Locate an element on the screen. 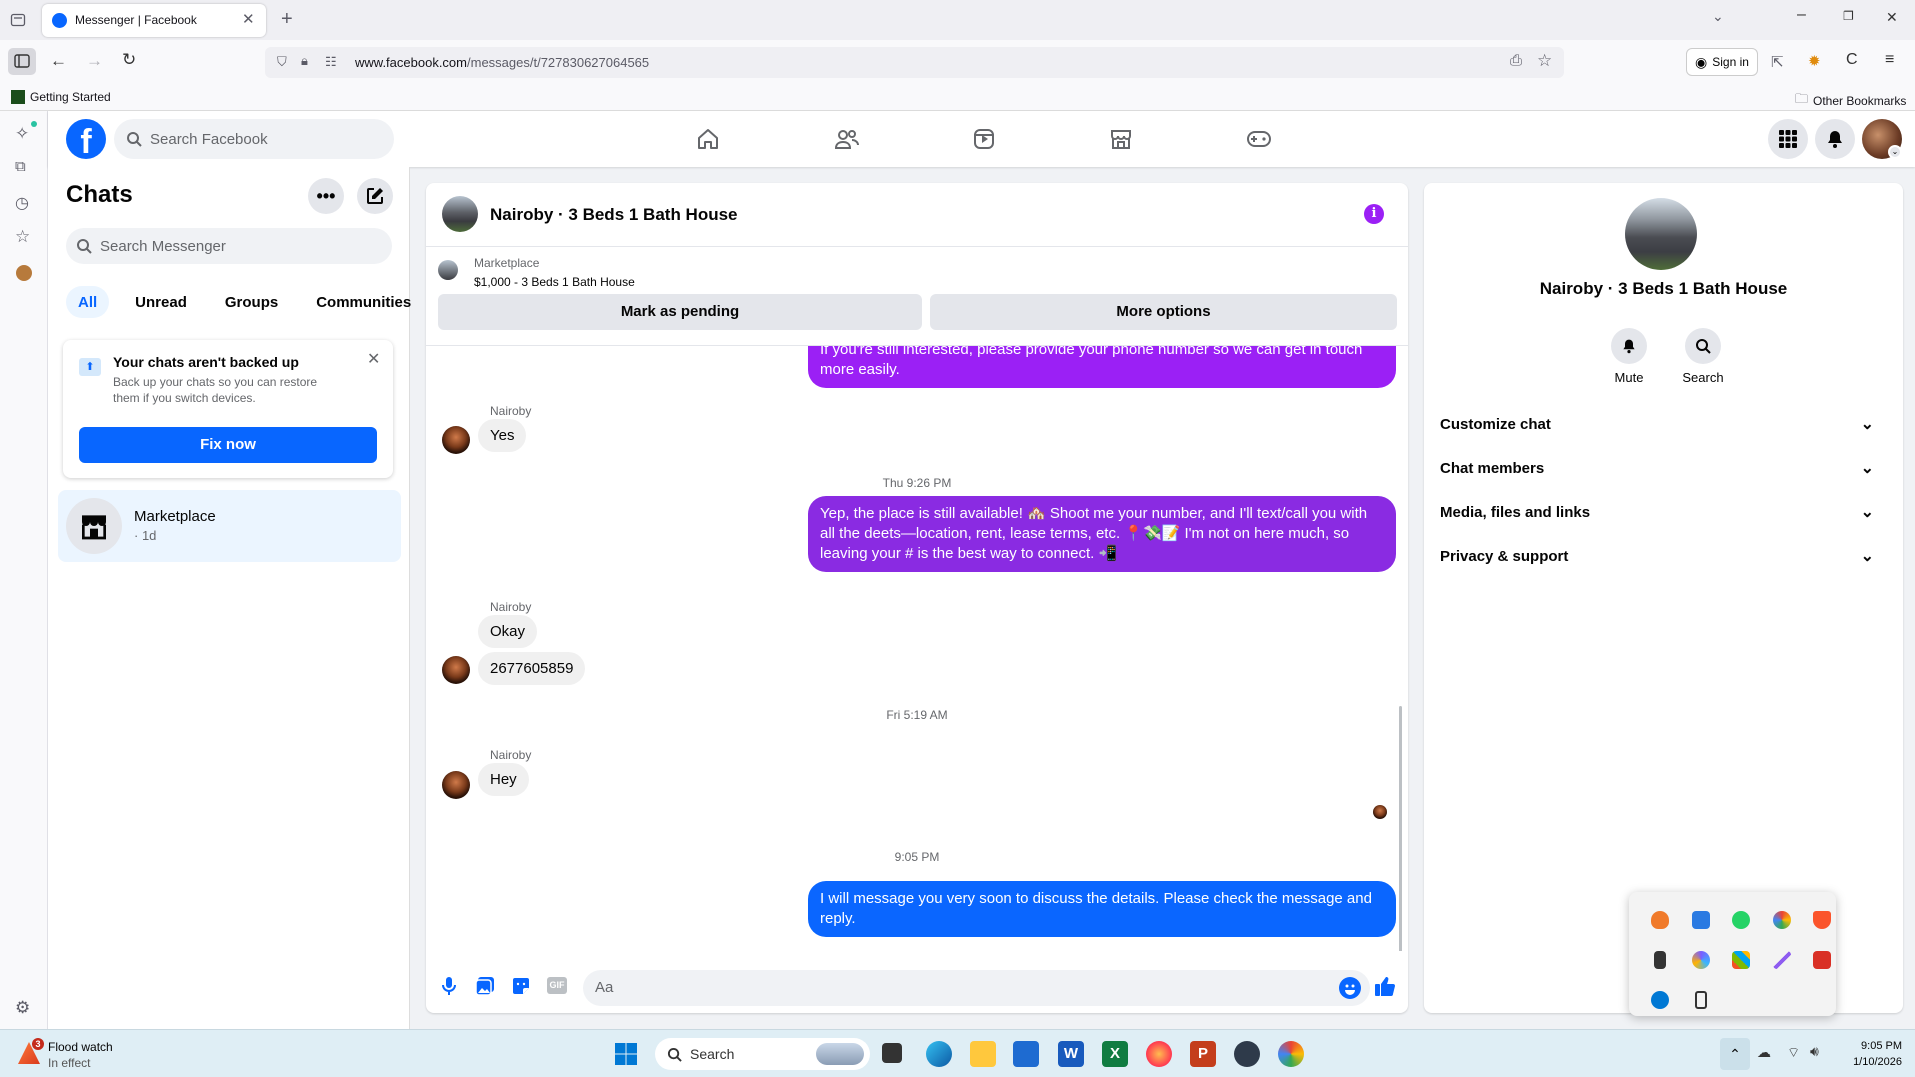 This screenshot has height=1077, width=1915. tray-copilot-icon is located at coordinates (1701, 960).